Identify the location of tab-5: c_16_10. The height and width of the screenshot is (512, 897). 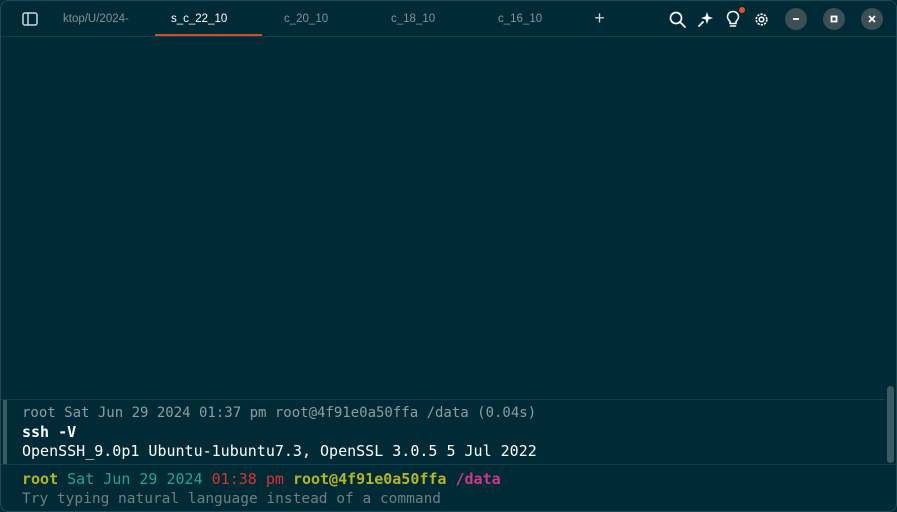
(543, 18).